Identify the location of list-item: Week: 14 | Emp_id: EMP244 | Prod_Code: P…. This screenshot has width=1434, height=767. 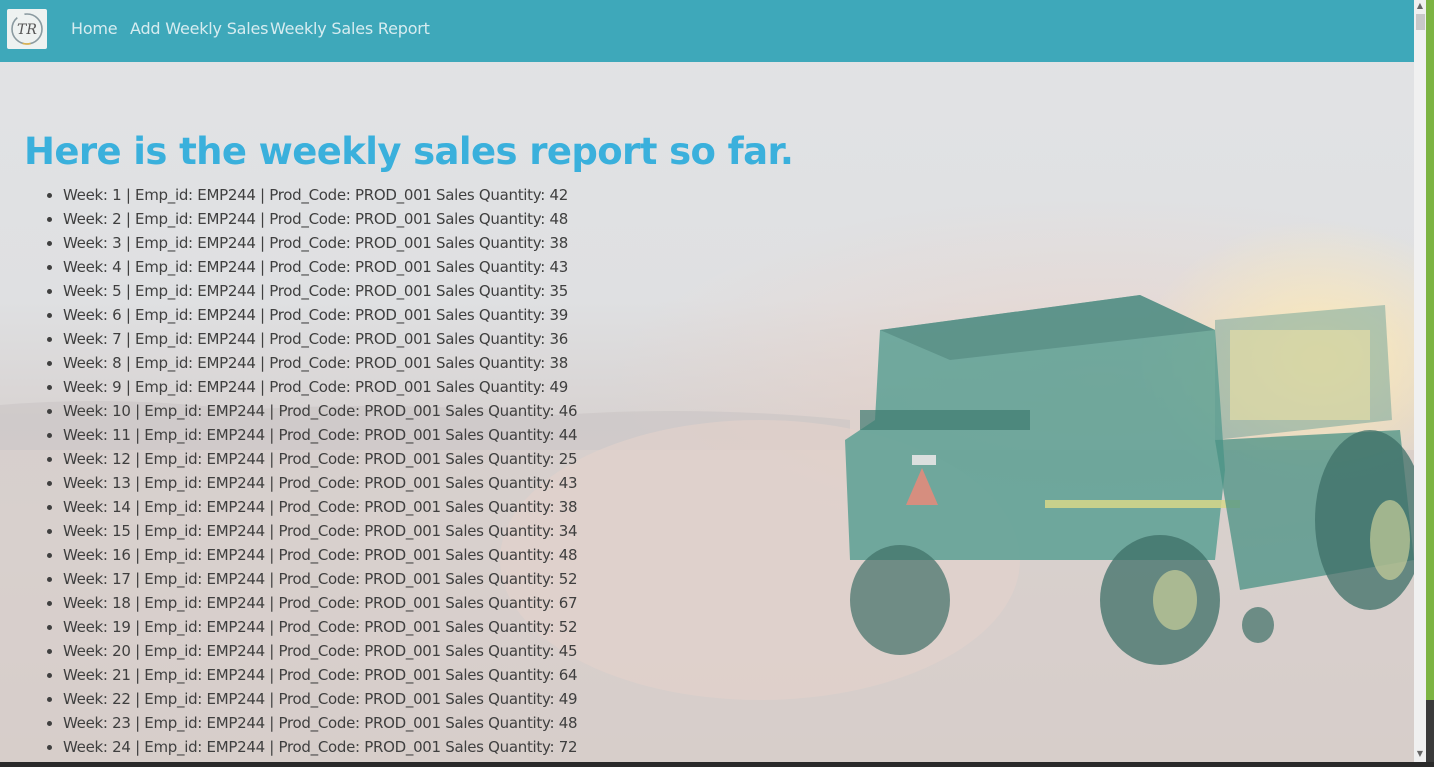
(320, 507).